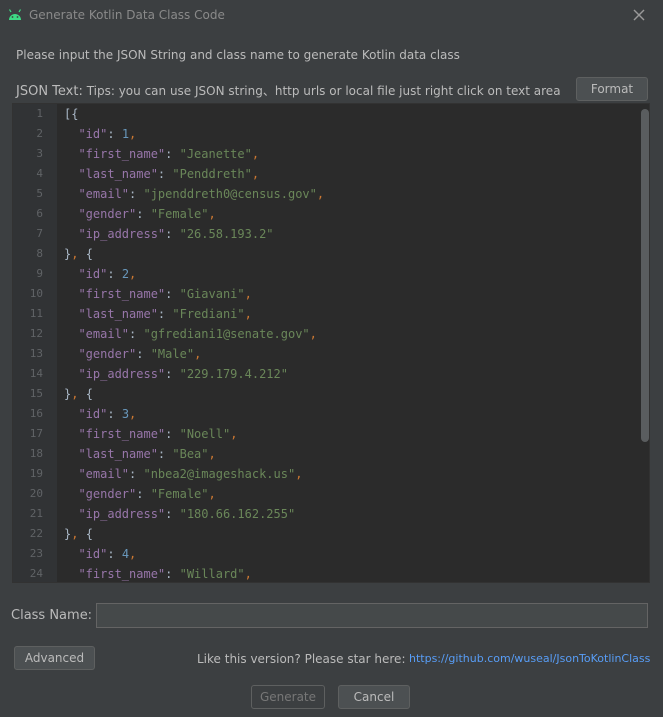 The image size is (663, 717). I want to click on code-text: "first_name": "Willard",, so click(157, 573).